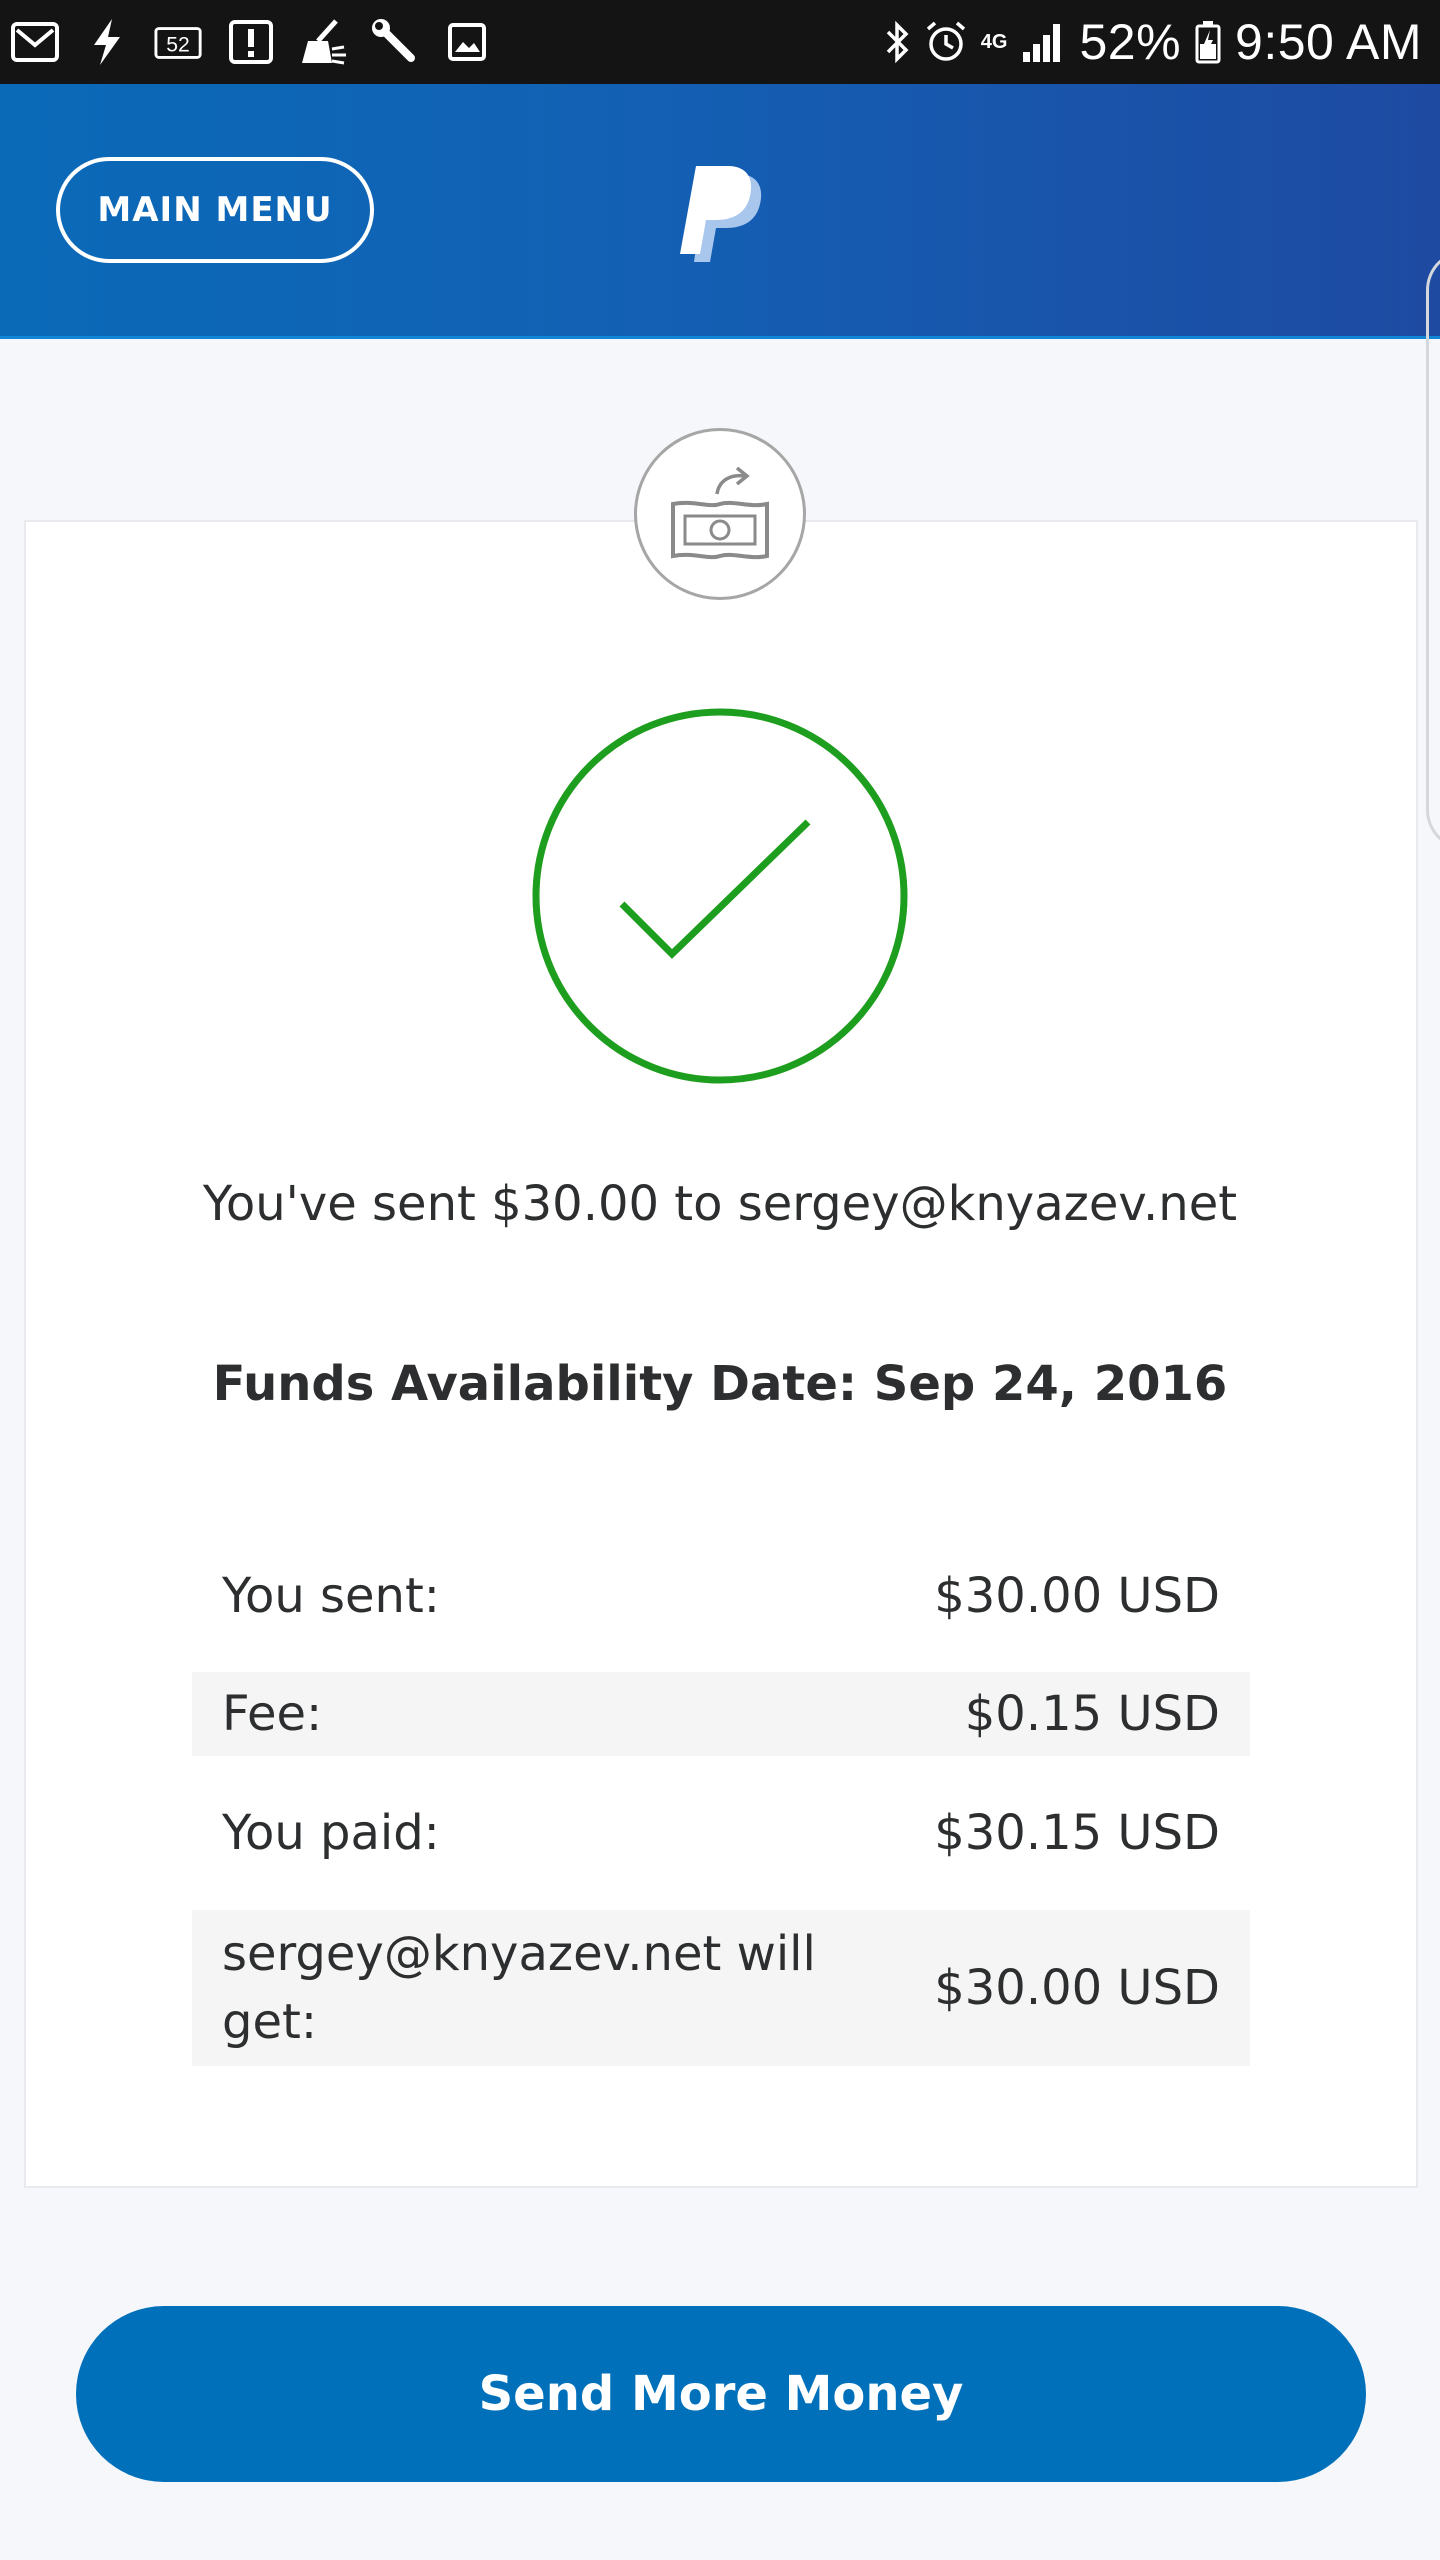  What do you see at coordinates (395, 42) in the screenshot?
I see `wrench-icon` at bounding box center [395, 42].